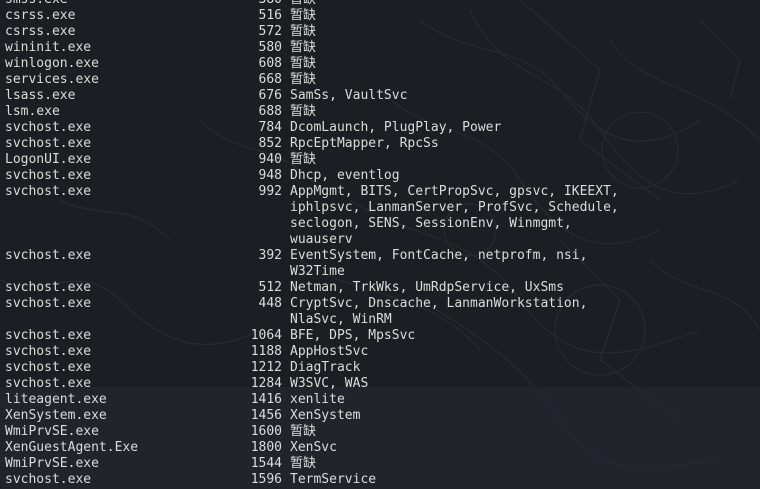  I want to click on process-row: svchost.exe 1284 W3SVC, WAS, so click(380, 384).